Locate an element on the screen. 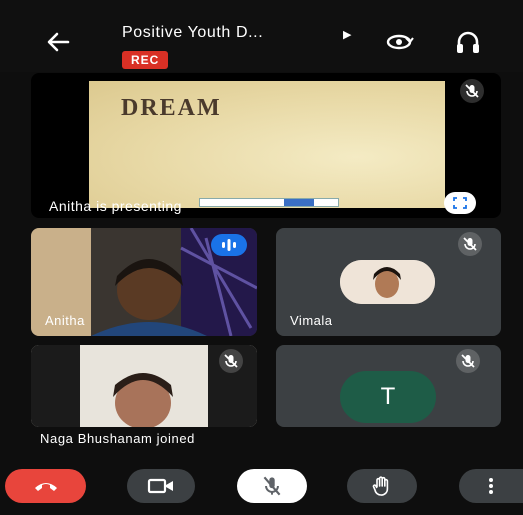  camera-toggle-button is located at coordinates (161, 486).